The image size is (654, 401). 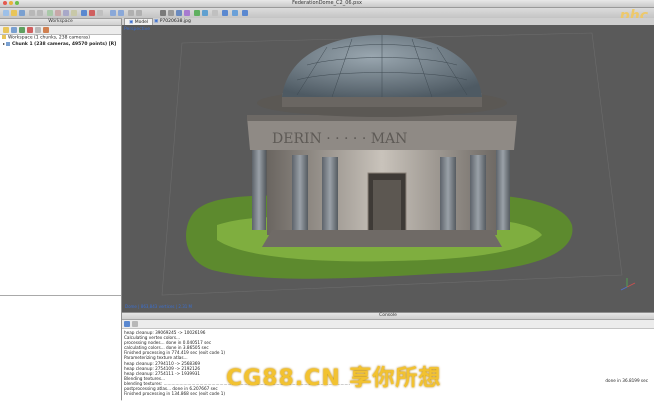 I want to click on console-header: Console, so click(x=388, y=316).